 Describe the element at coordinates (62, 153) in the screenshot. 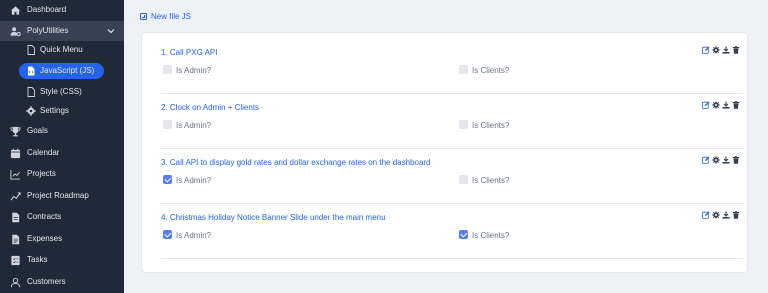

I see `sidebar-item-calendar: Calendar` at that location.